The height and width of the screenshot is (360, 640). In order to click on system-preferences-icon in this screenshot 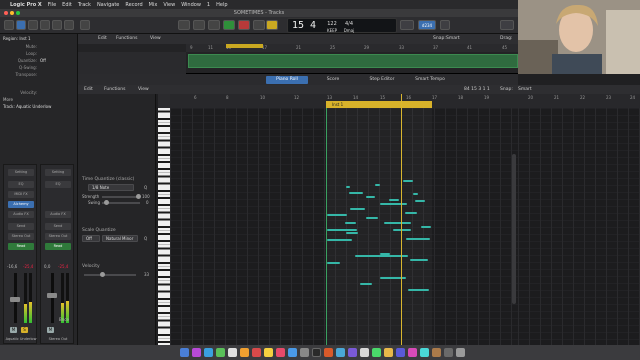, I will do `click(304, 352)`.